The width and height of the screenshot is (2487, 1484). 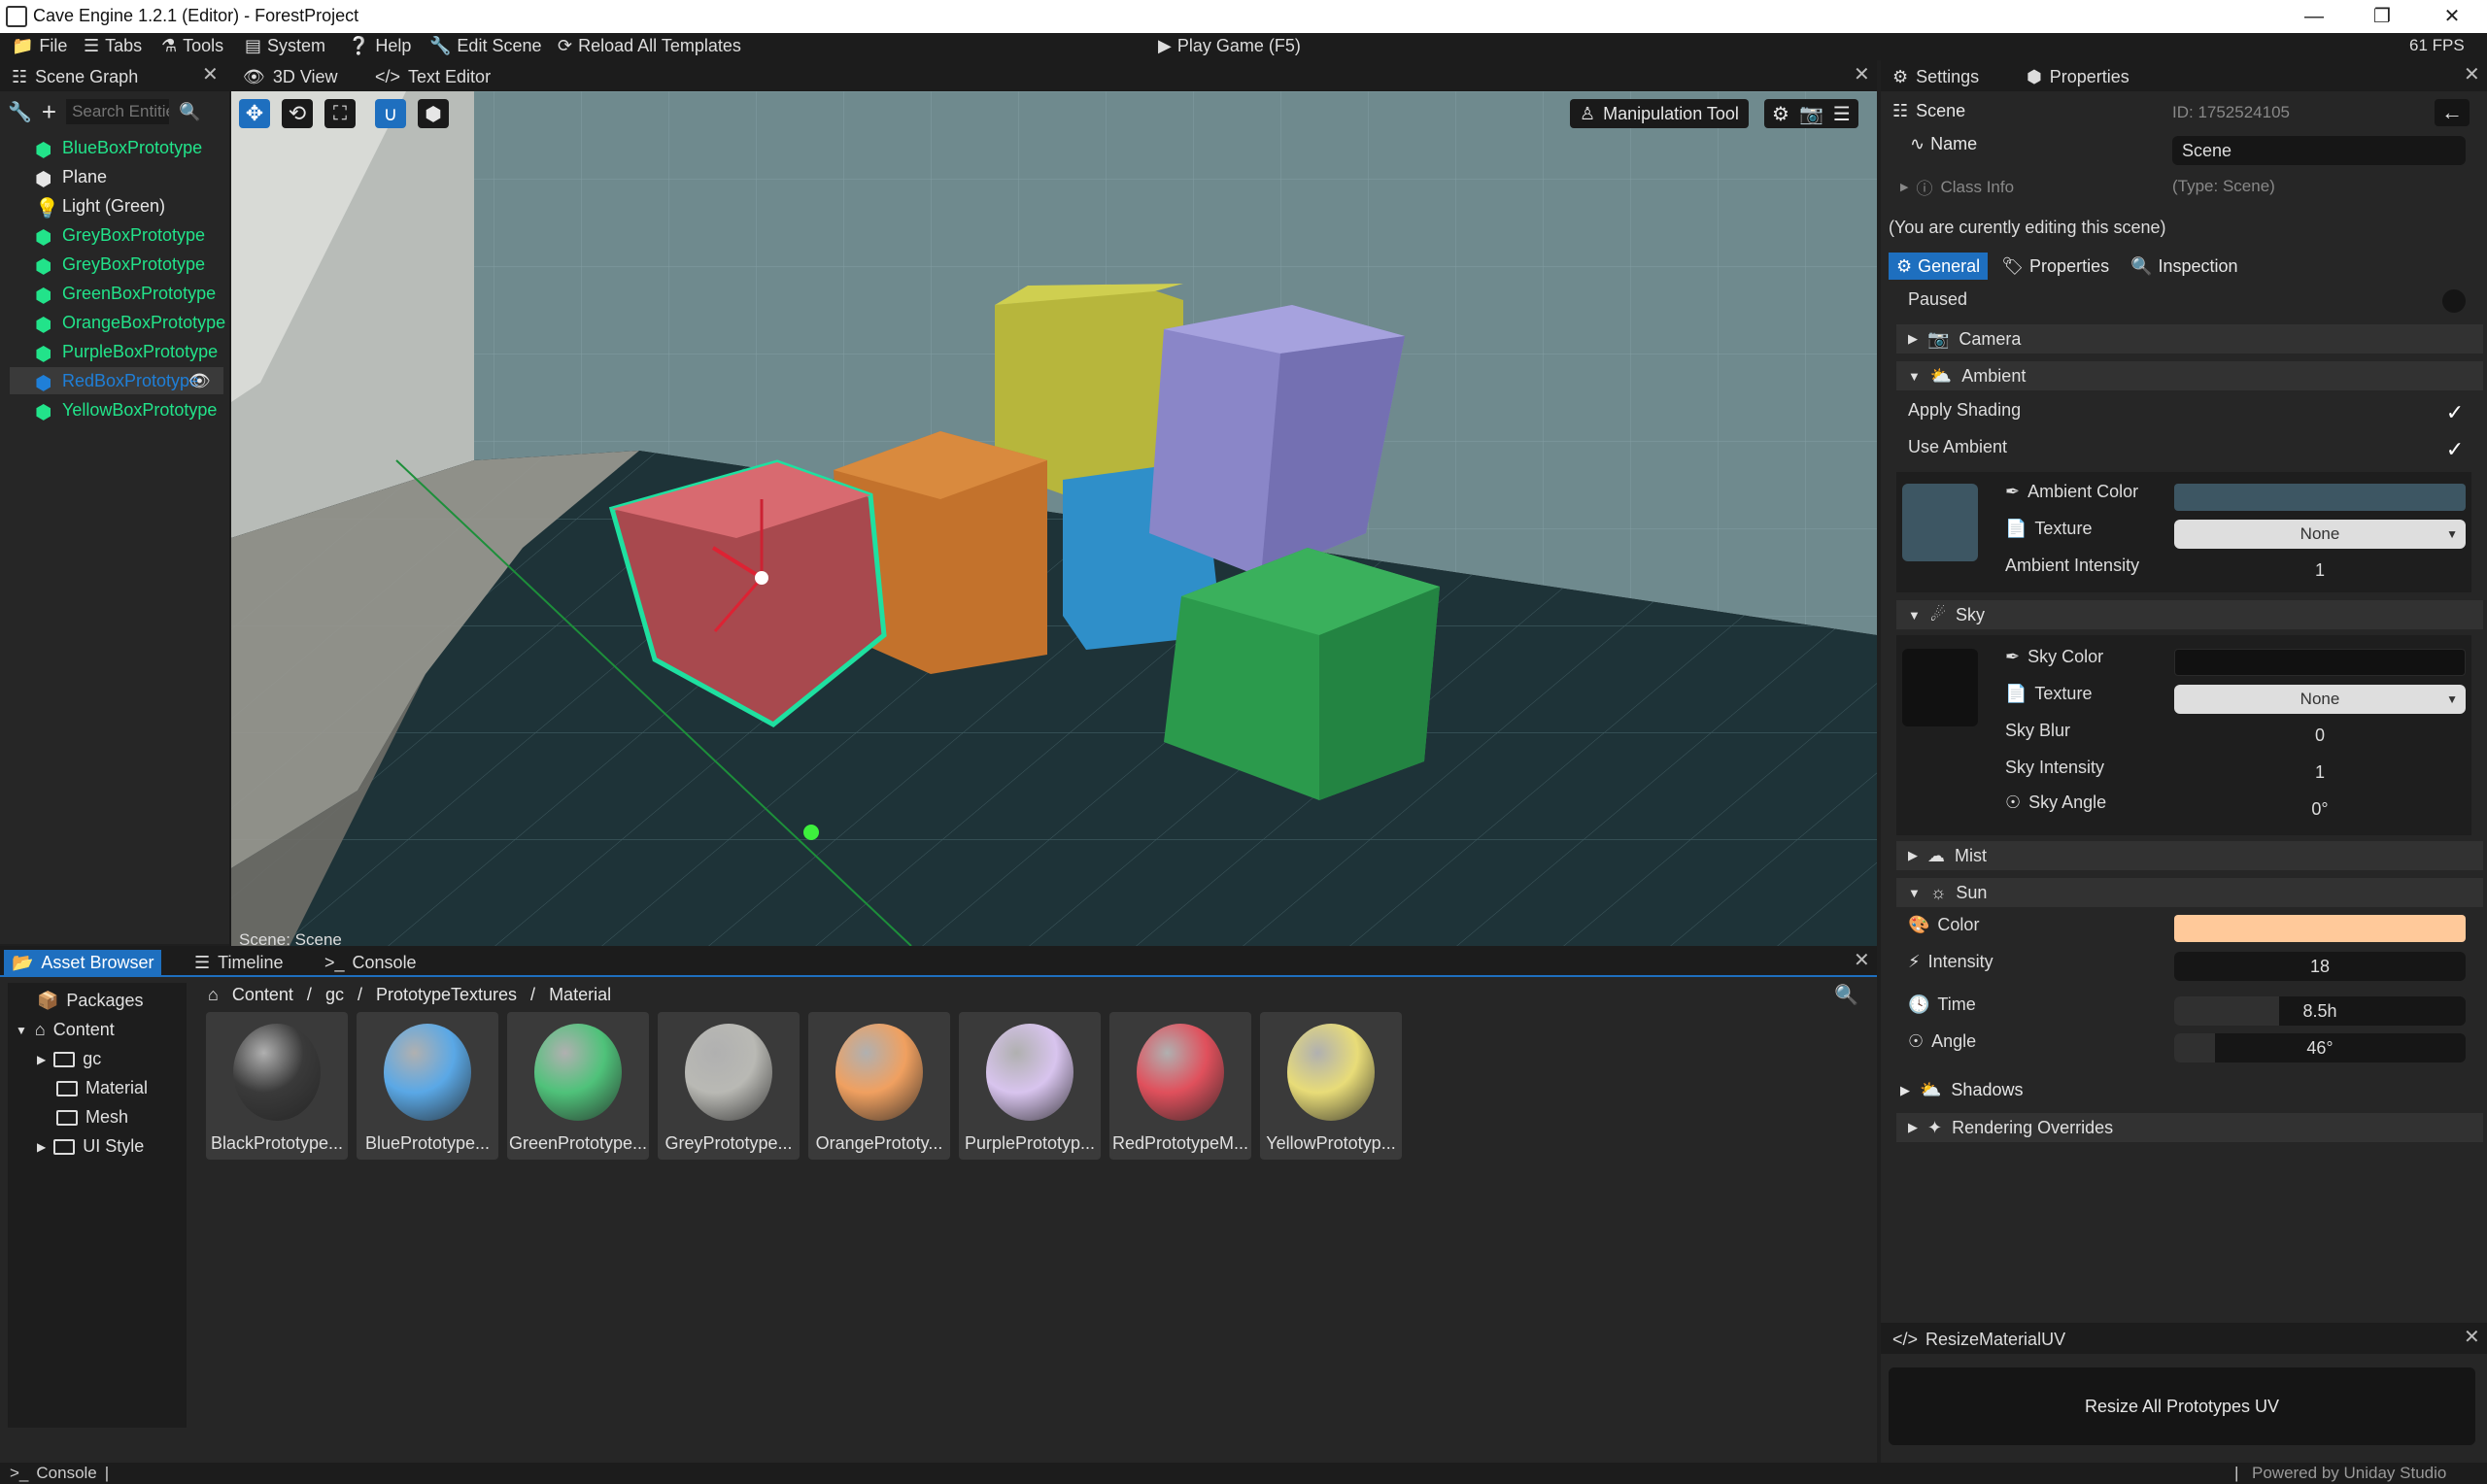 I want to click on breadcrumb-content: Content, so click(x=262, y=995).